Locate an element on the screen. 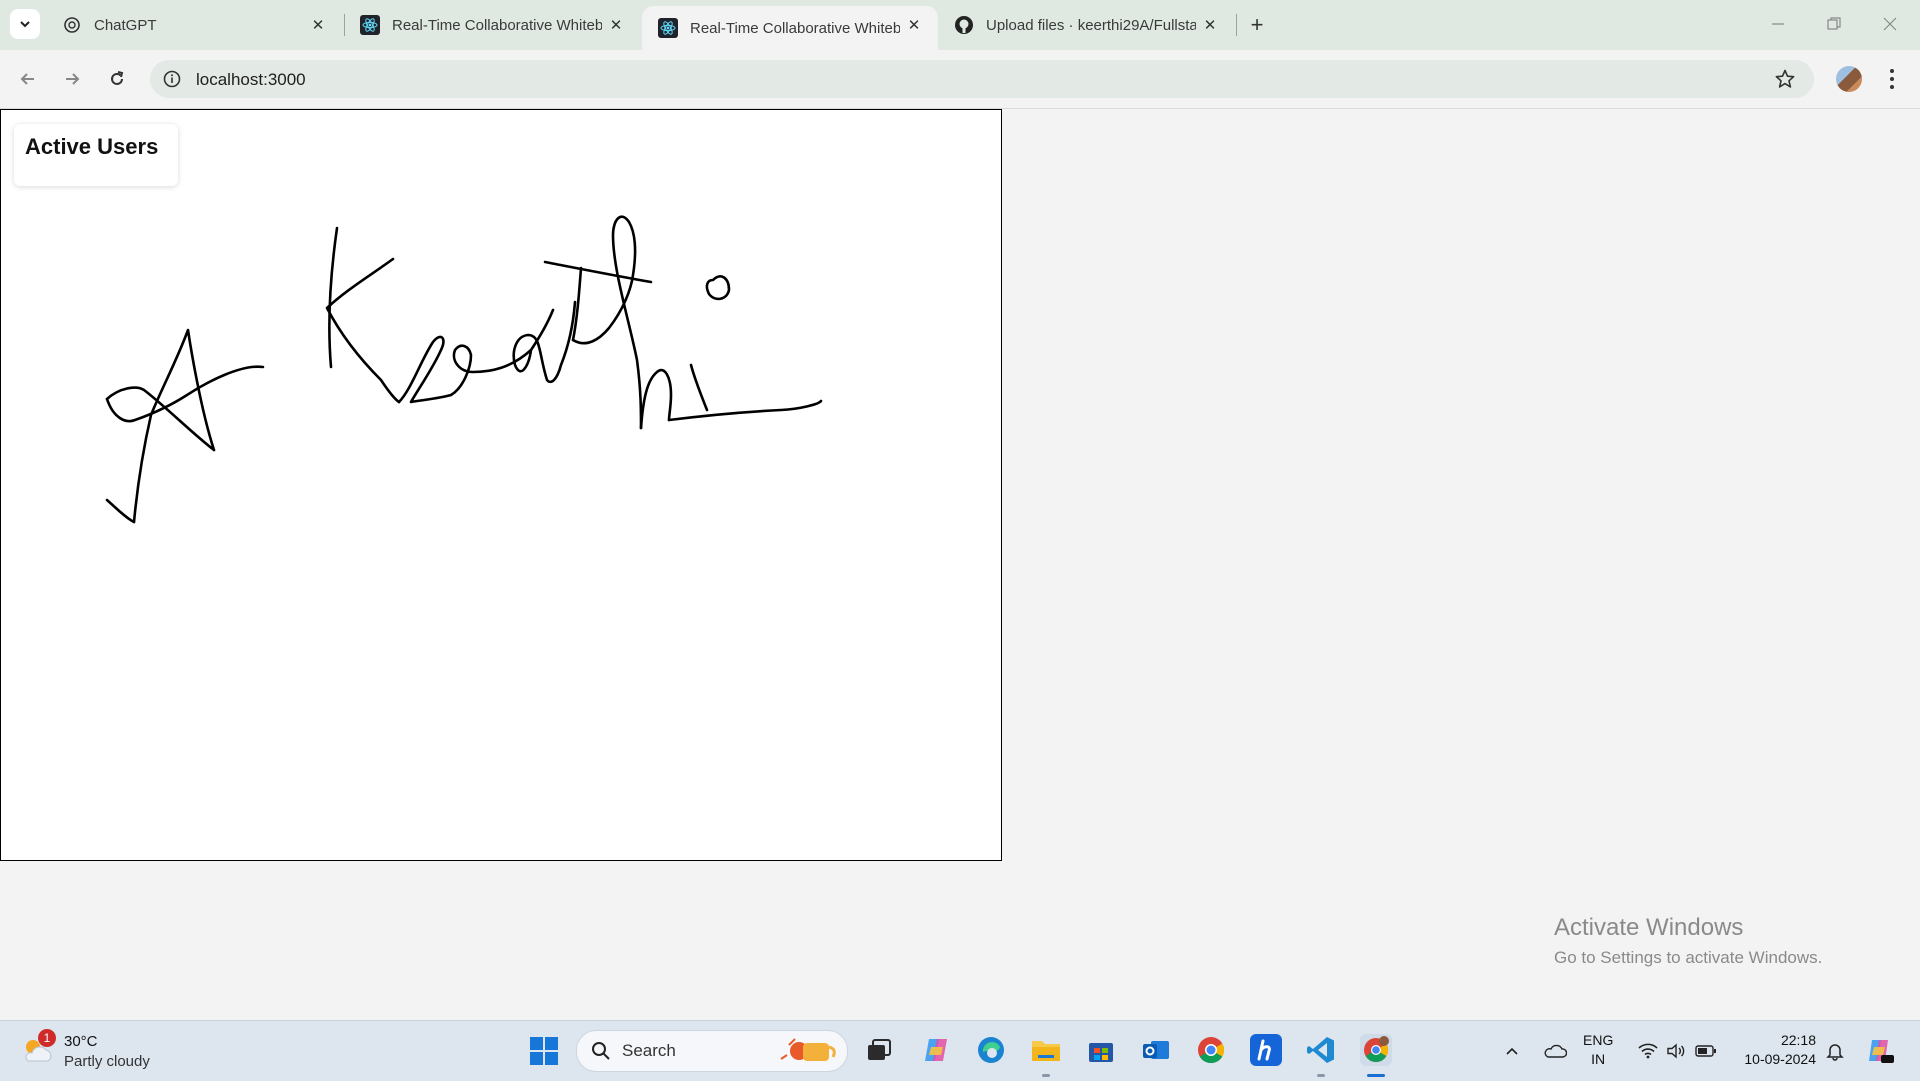 The width and height of the screenshot is (1920, 1081). copilot-preview-icon is located at coordinates (1880, 1051).